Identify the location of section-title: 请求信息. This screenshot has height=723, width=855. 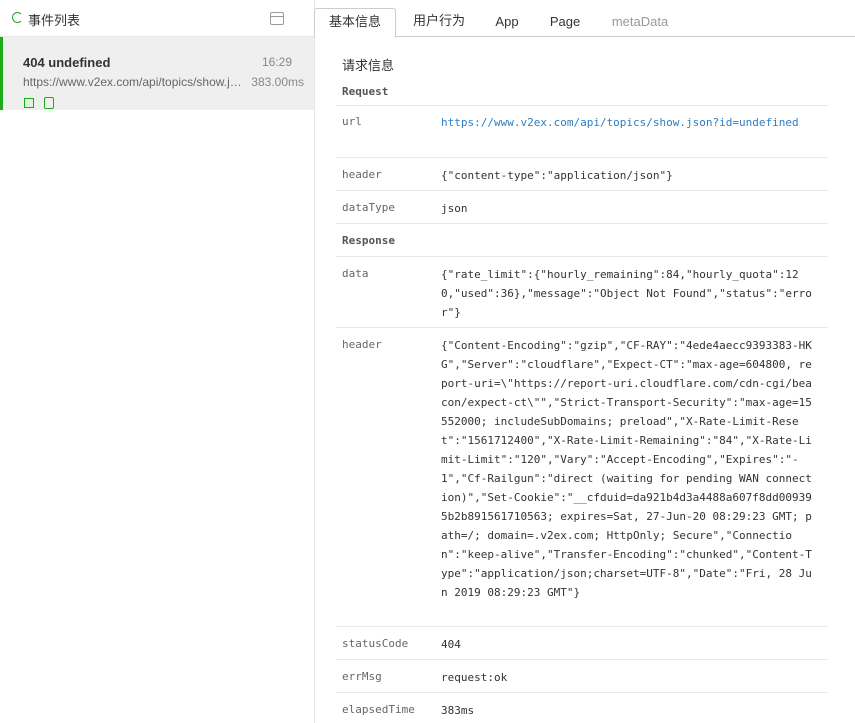
(368, 66).